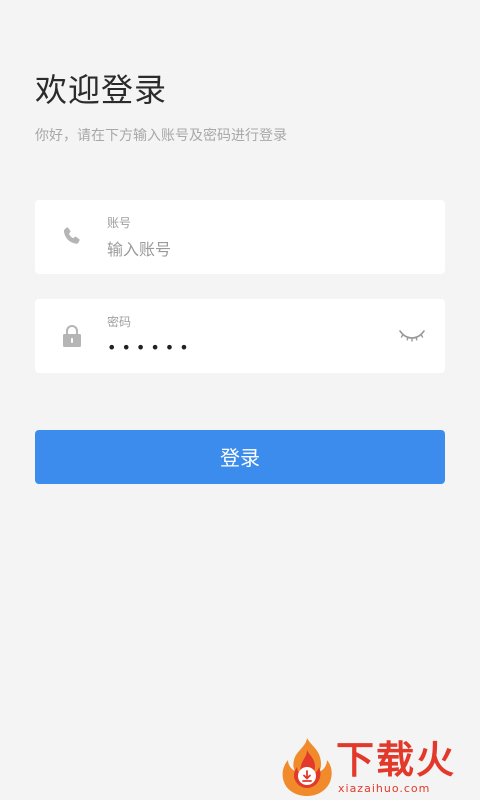  What do you see at coordinates (161, 136) in the screenshot?
I see `page-subtitle: 你好，请在下方输入账号及密码进行登录` at bounding box center [161, 136].